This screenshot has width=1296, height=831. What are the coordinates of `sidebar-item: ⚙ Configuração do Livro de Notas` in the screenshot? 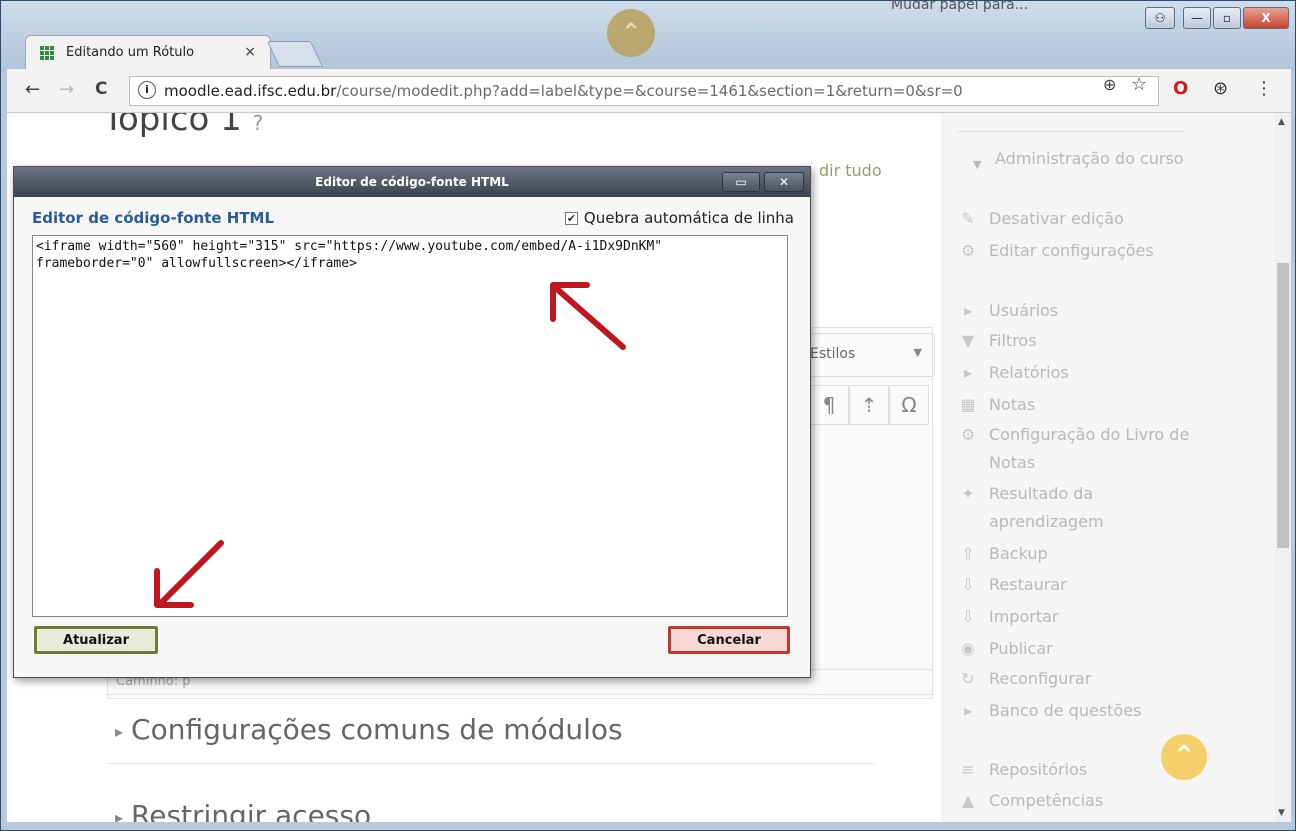 It's located at (1085, 449).